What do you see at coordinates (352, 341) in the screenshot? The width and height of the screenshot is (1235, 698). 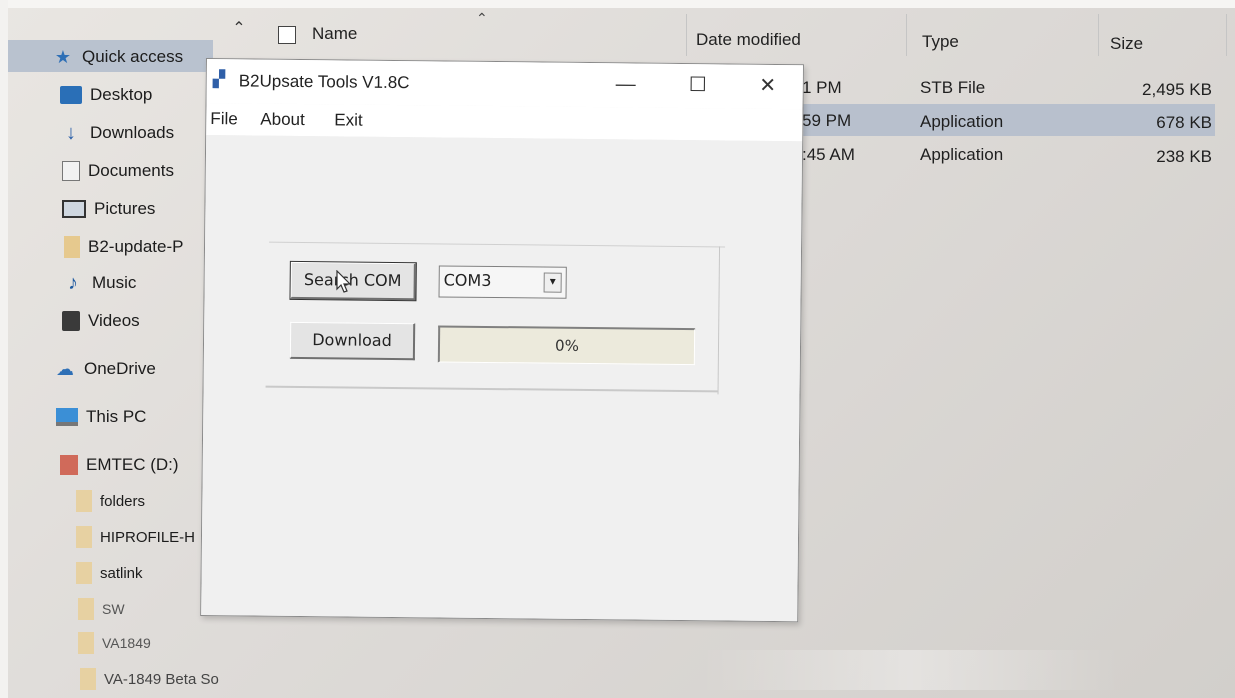 I see `download-button: Download` at bounding box center [352, 341].